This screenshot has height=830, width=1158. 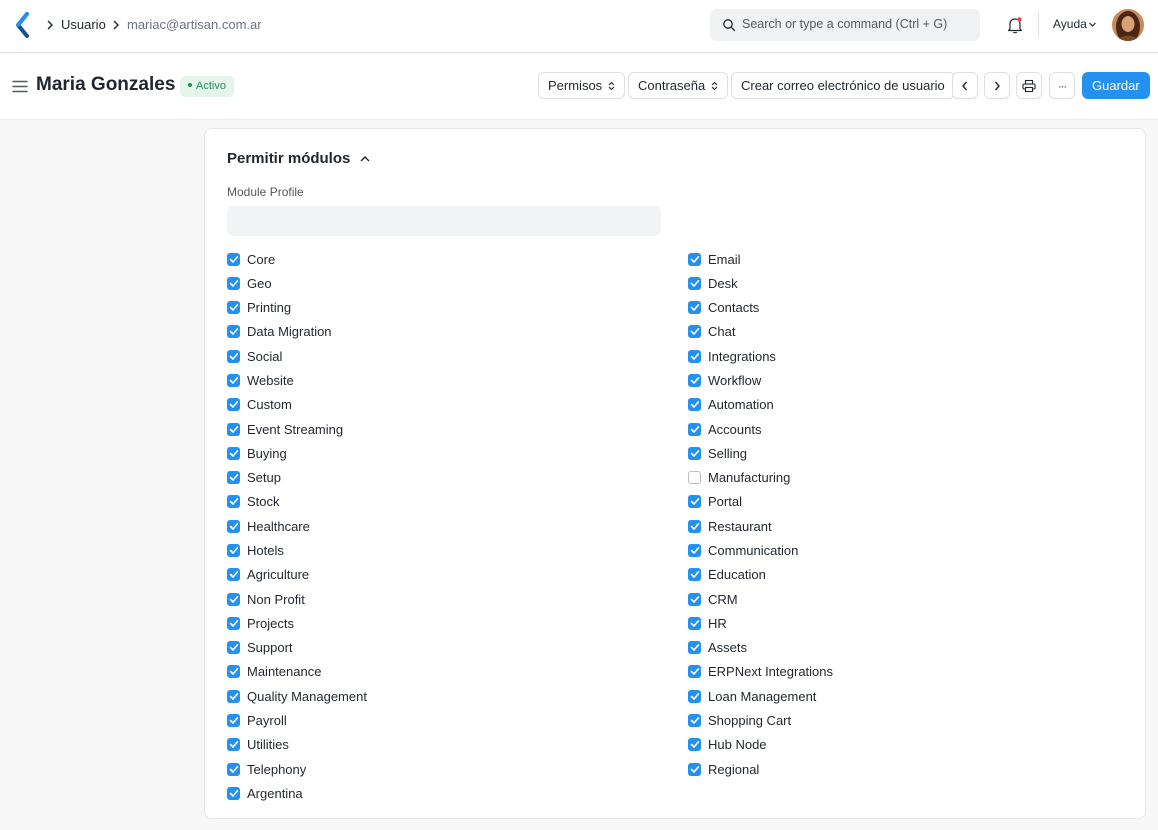 What do you see at coordinates (297, 380) in the screenshot?
I see `module-option-website: Website` at bounding box center [297, 380].